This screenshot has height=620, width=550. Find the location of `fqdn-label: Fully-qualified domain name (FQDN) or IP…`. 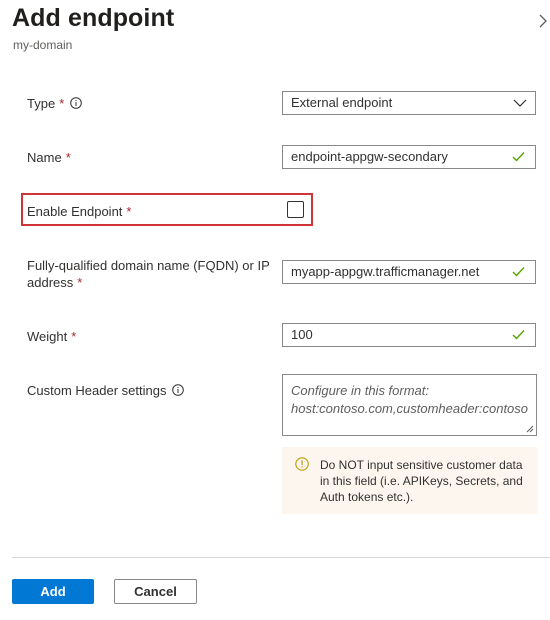

fqdn-label: Fully-qualified domain name (FQDN) or IP… is located at coordinates (148, 274).